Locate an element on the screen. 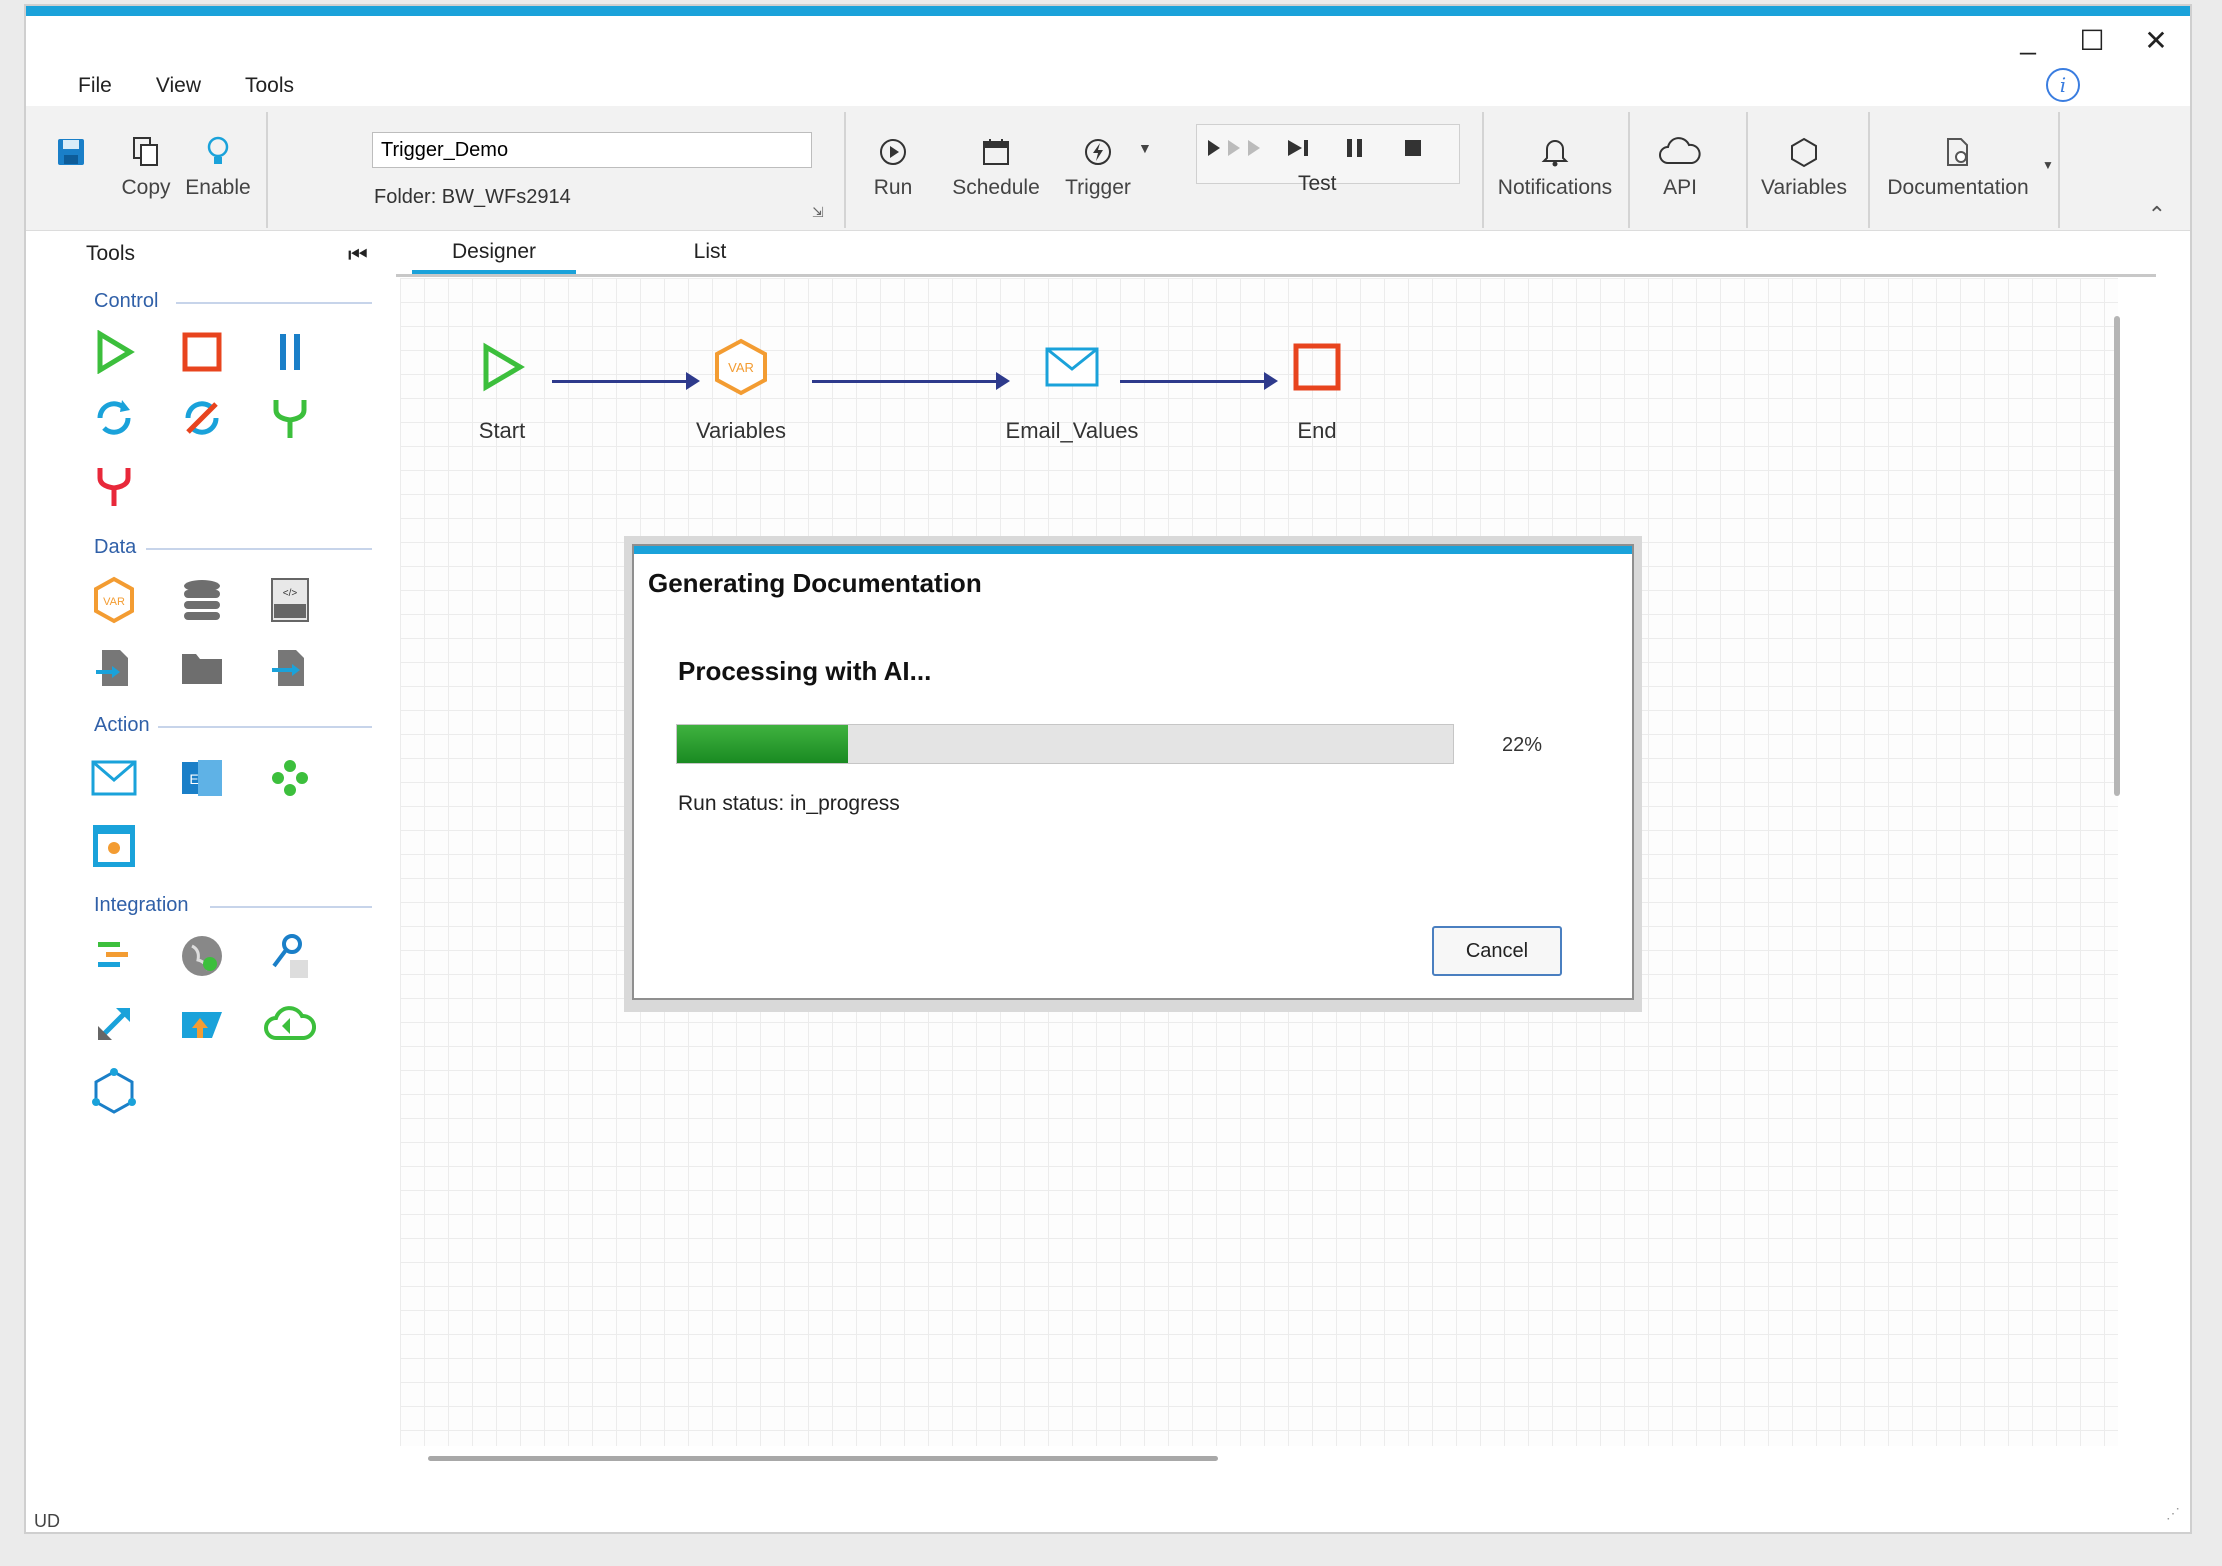 The width and height of the screenshot is (2222, 1566). close-button: ✕ is located at coordinates (2156, 40).